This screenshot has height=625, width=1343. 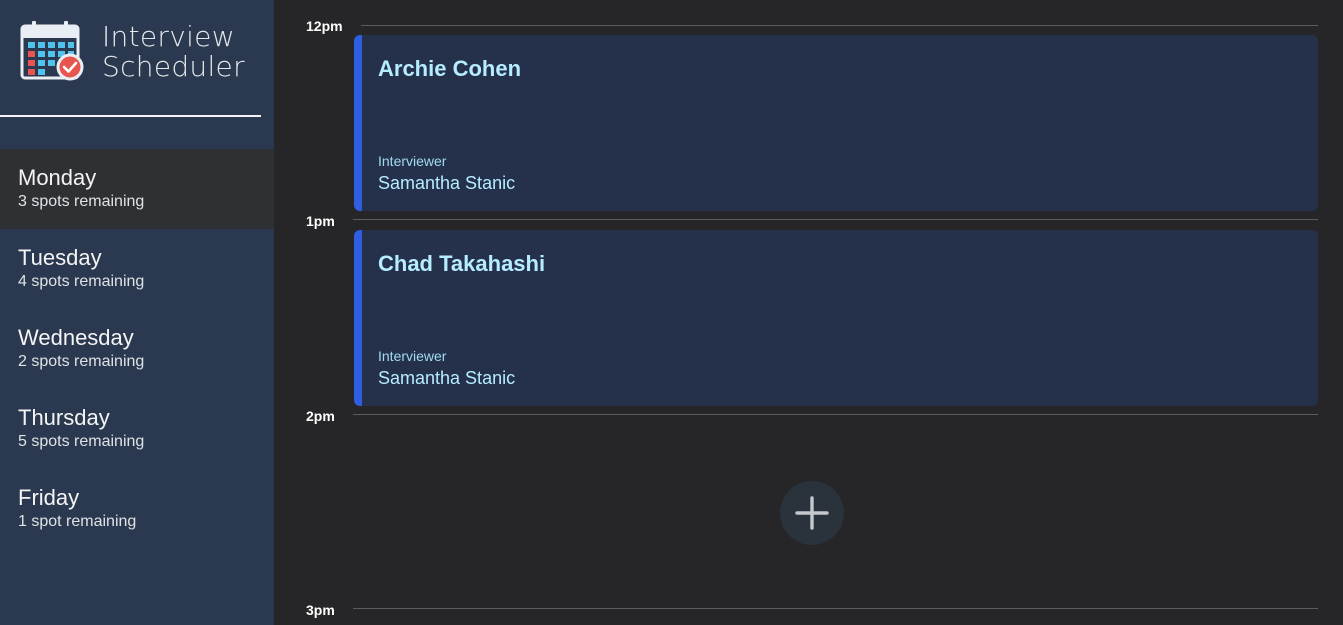 I want to click on day-name: Friday, so click(x=49, y=497).